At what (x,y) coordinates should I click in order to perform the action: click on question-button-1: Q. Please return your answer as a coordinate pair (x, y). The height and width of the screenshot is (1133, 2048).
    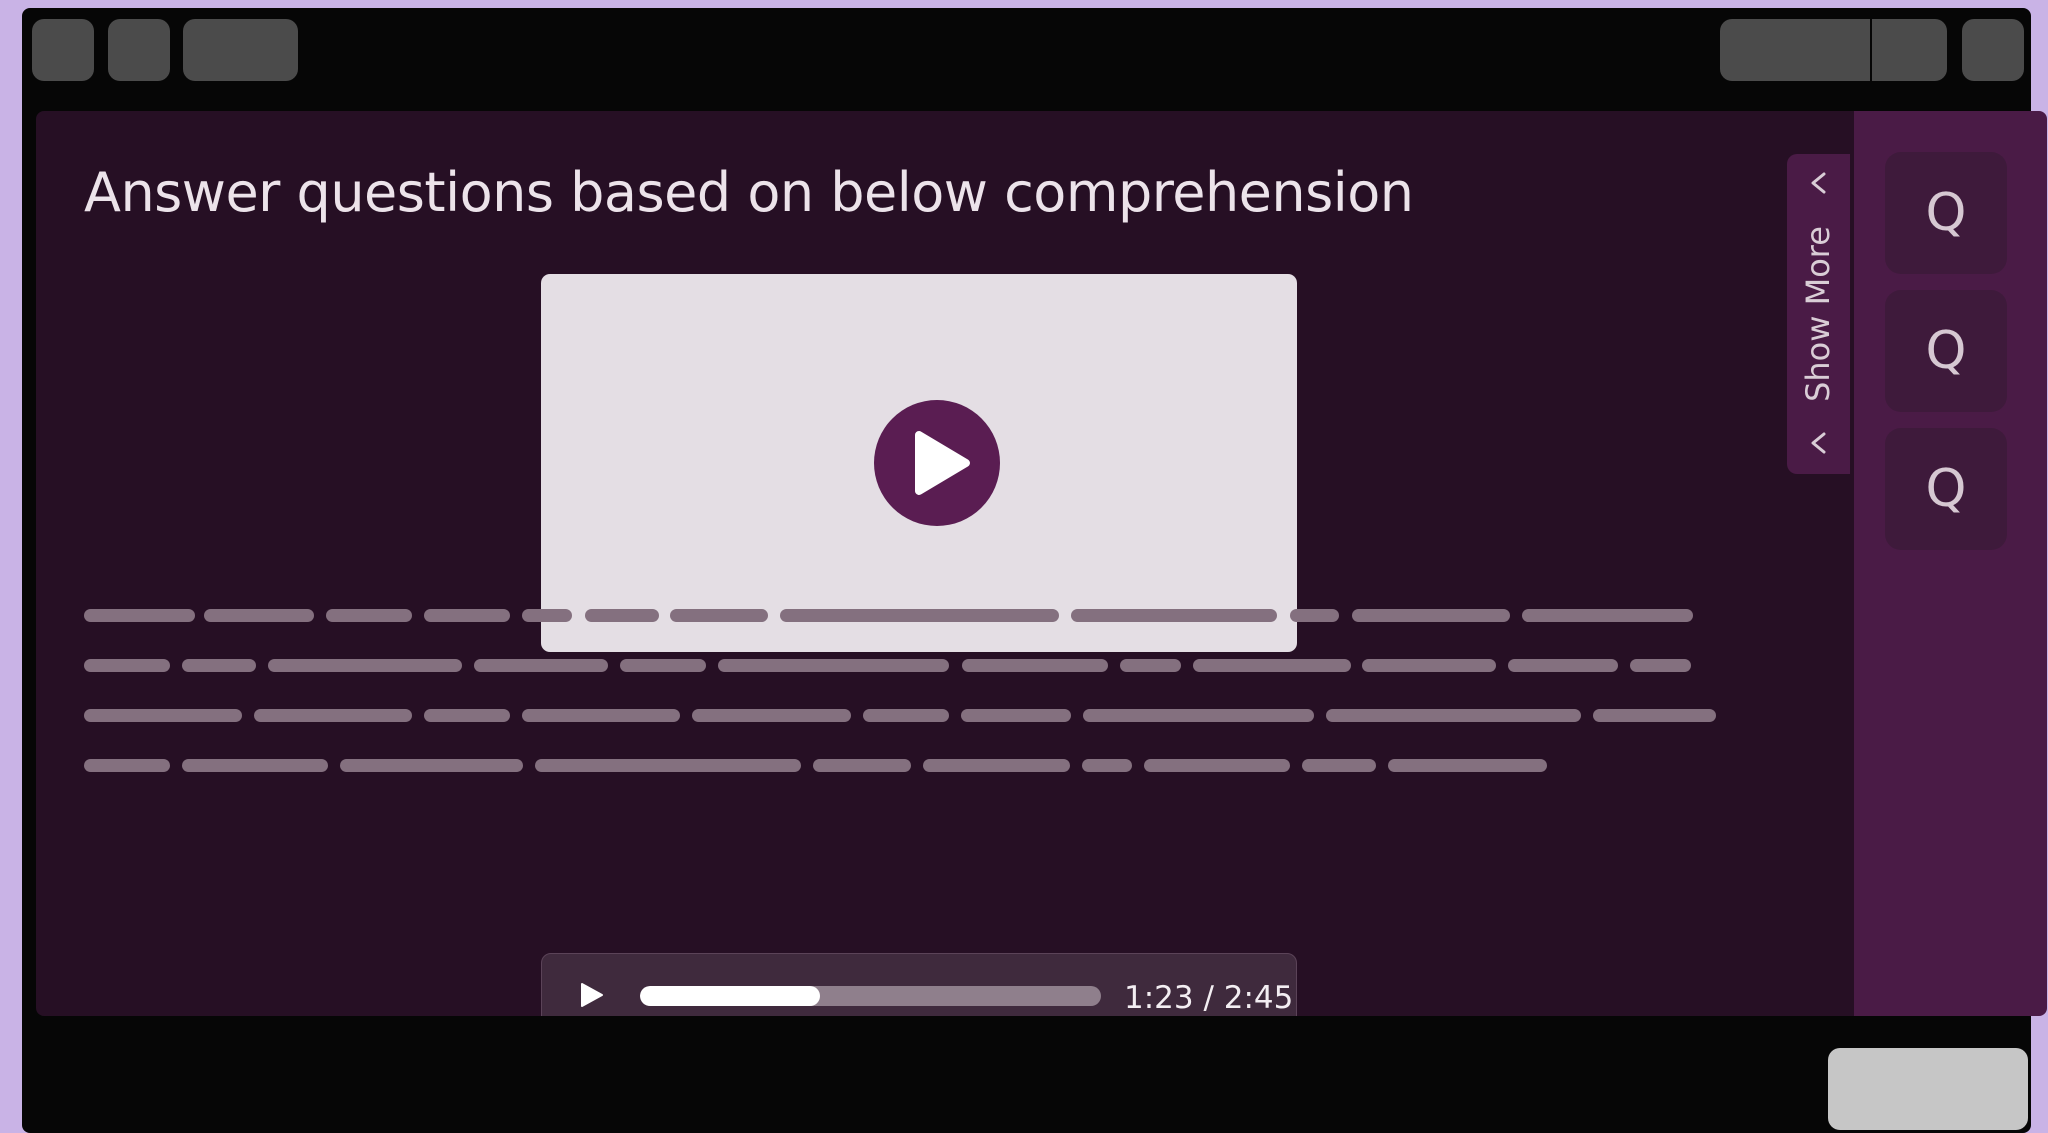
    Looking at the image, I should click on (1946, 213).